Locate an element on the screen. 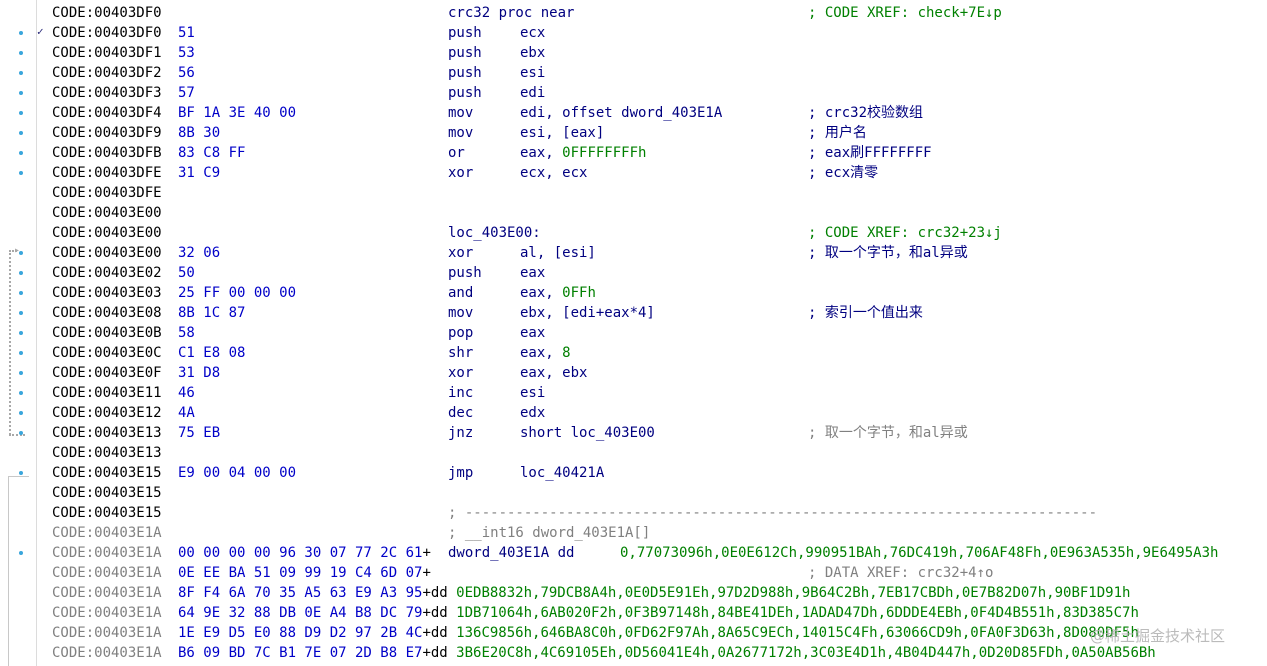  address: CODE:00403DF9 is located at coordinates (107, 133).